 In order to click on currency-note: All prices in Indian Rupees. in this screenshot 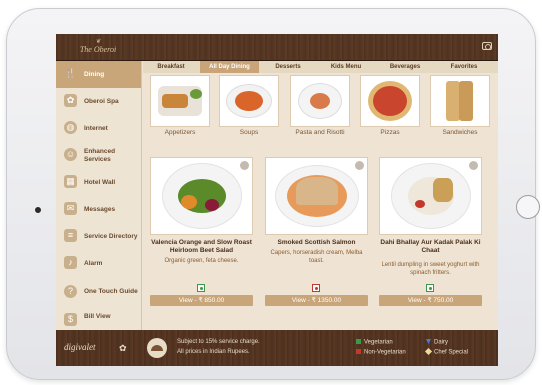, I will do `click(213, 352)`.